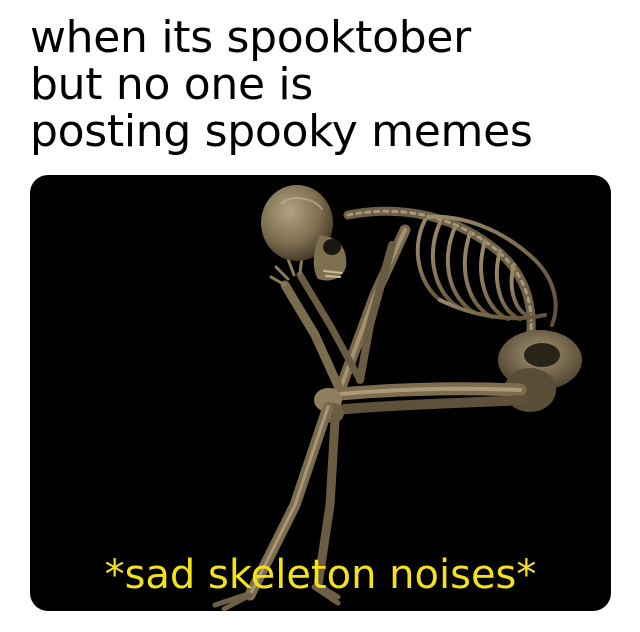 This screenshot has width=640, height=632. Describe the element at coordinates (171, 84) in the screenshot. I see `top-caption-line-2: but no one is` at that location.